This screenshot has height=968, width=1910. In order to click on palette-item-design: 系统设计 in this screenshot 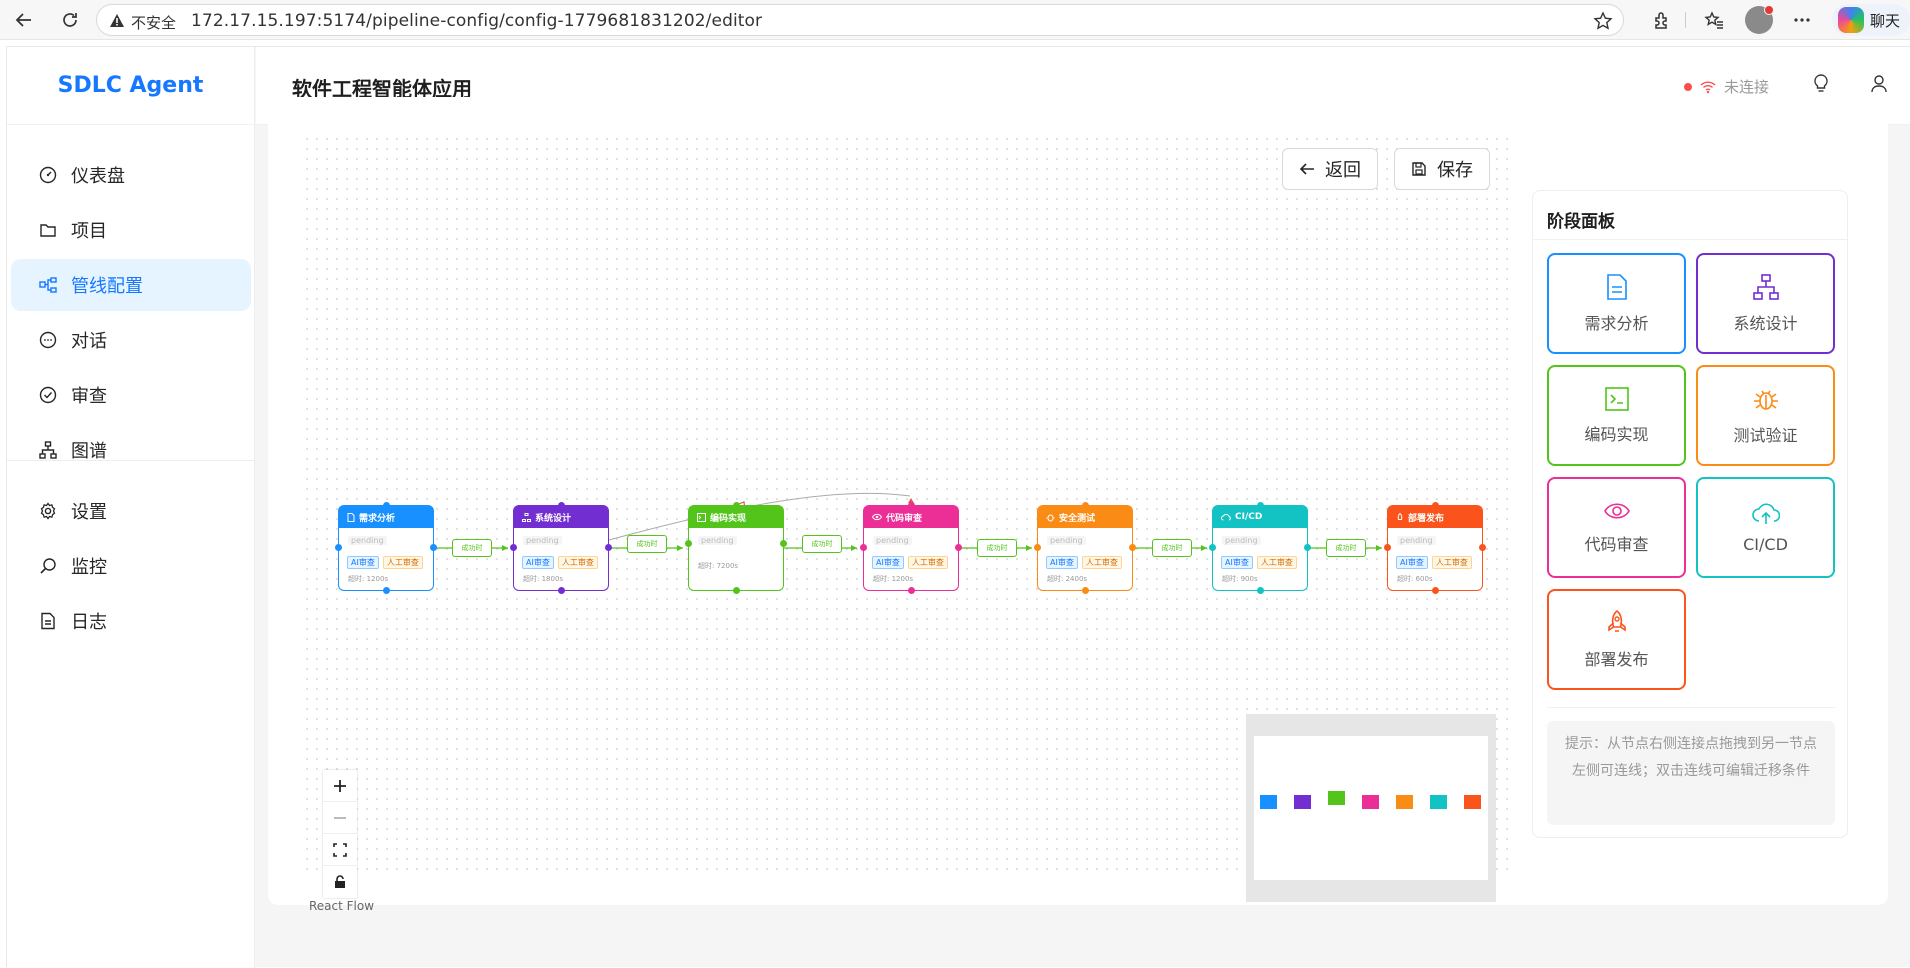, I will do `click(1765, 303)`.